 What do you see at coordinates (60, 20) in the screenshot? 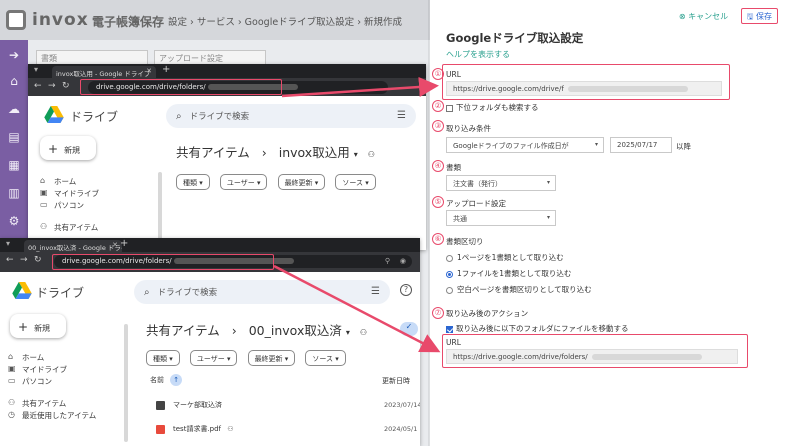
I see `invox-logo-text: invox` at bounding box center [60, 20].